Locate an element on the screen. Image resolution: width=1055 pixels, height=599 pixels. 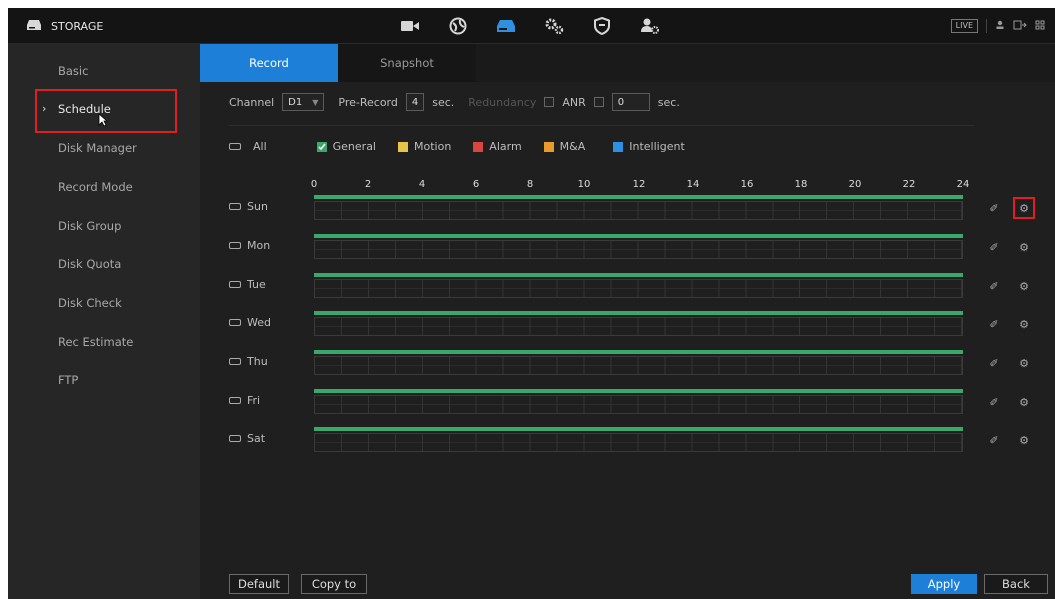
apply-button: Apply is located at coordinates (944, 584).